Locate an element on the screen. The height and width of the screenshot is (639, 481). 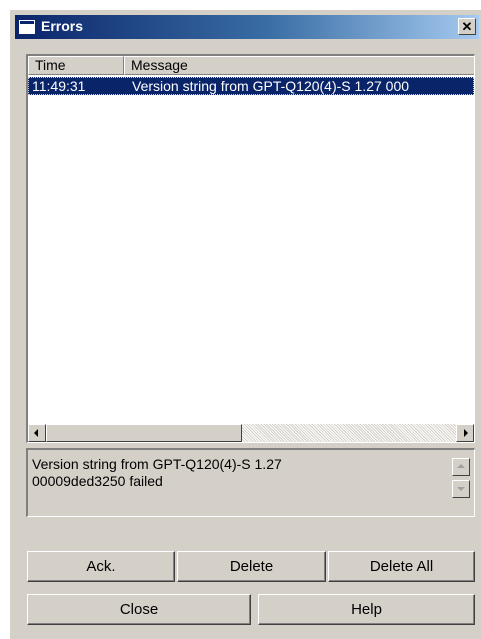
arrow-left-icon is located at coordinates (36, 433).